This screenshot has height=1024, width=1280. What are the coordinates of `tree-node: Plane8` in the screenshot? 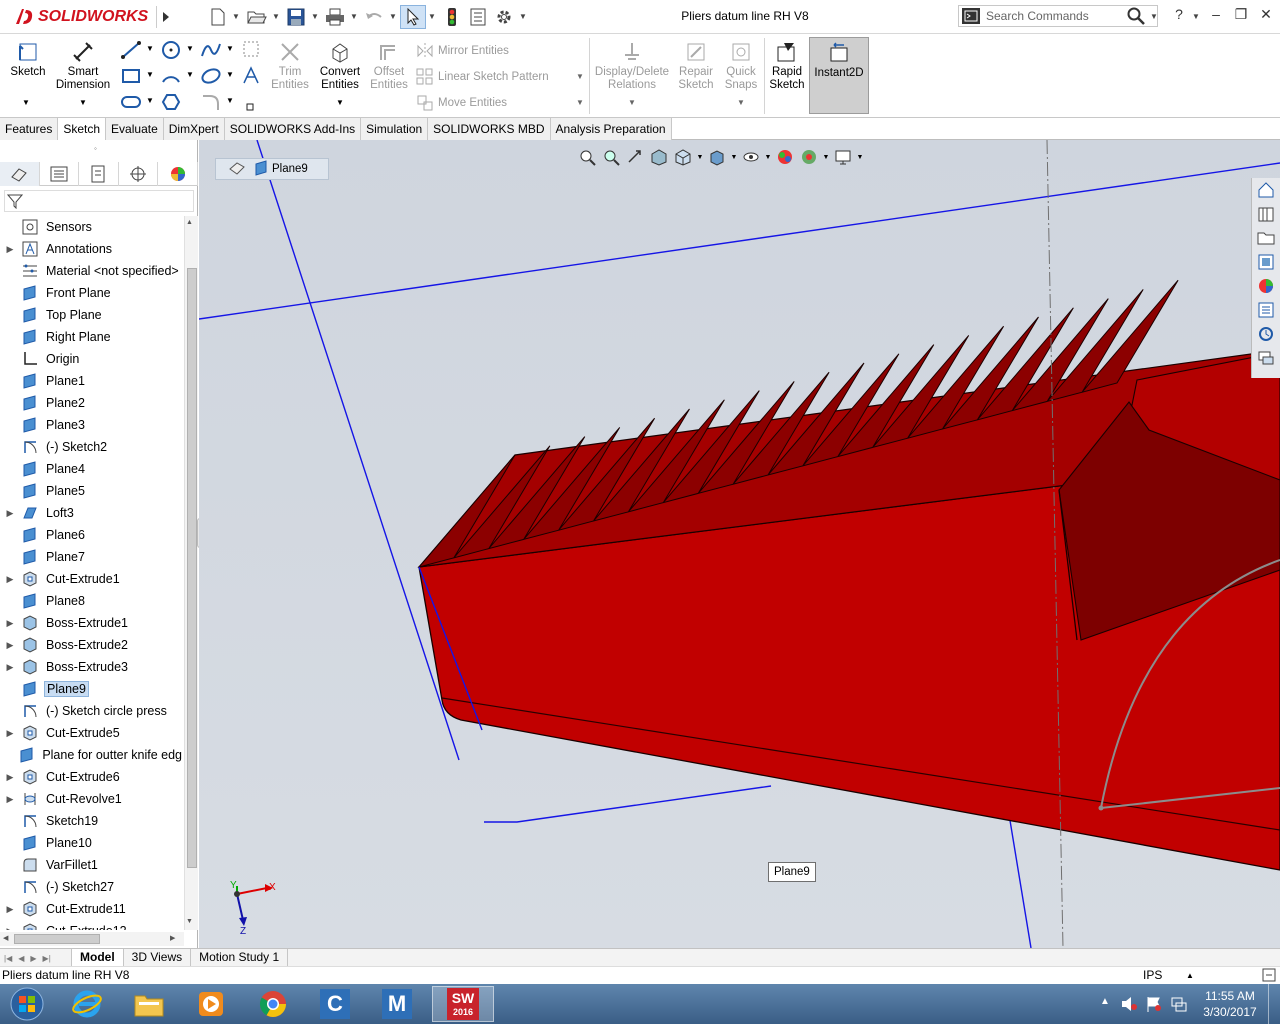 It's located at (92, 601).